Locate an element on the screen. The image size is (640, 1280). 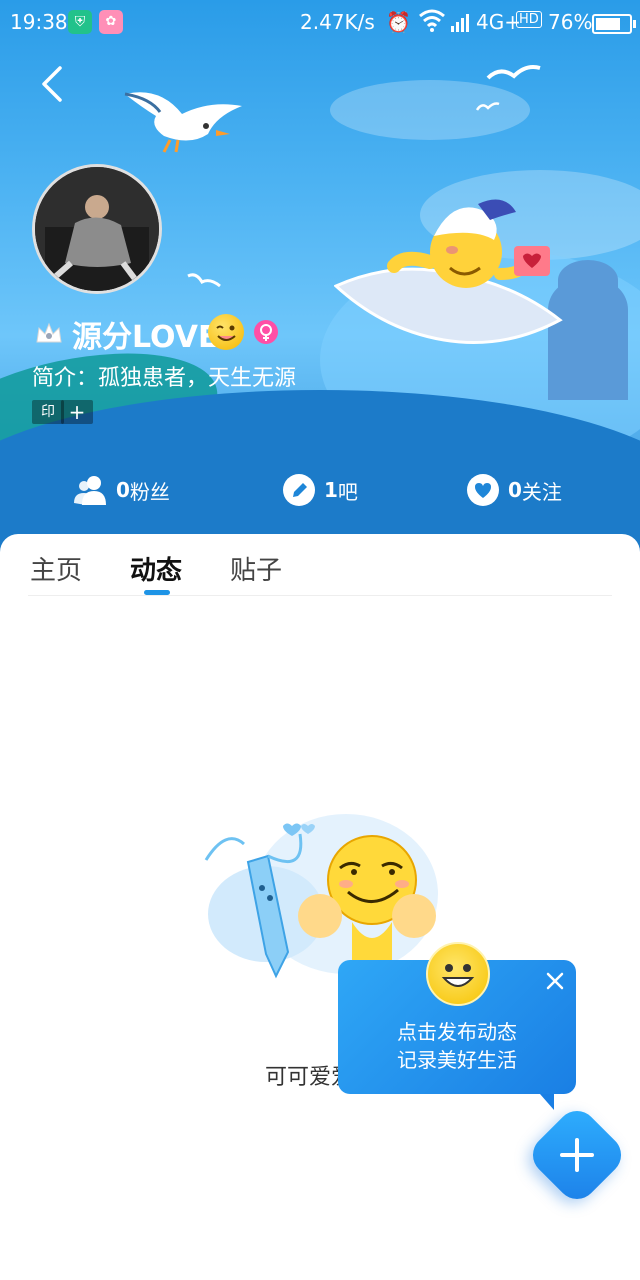
female-gender-icon is located at coordinates (266, 332).